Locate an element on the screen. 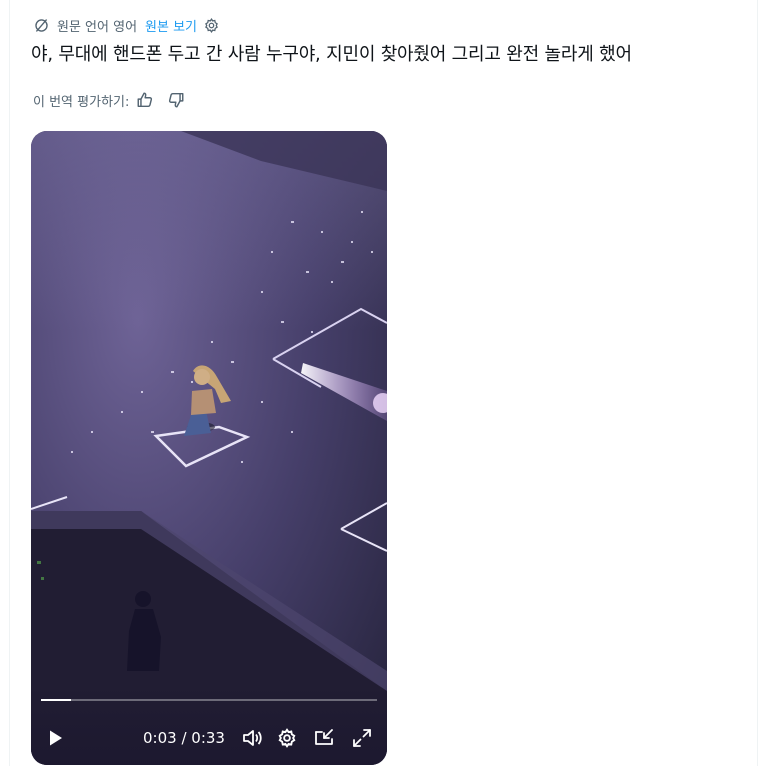  source-language-label: 원문 언어 영어 is located at coordinates (97, 27).